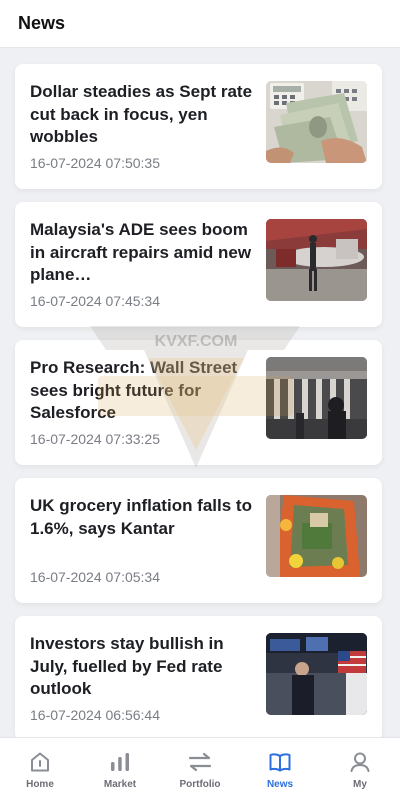 Image resolution: width=400 pixels, height=797 pixels. What do you see at coordinates (95, 715) in the screenshot?
I see `news-timestamp: 16-07-2024 06:56:44` at bounding box center [95, 715].